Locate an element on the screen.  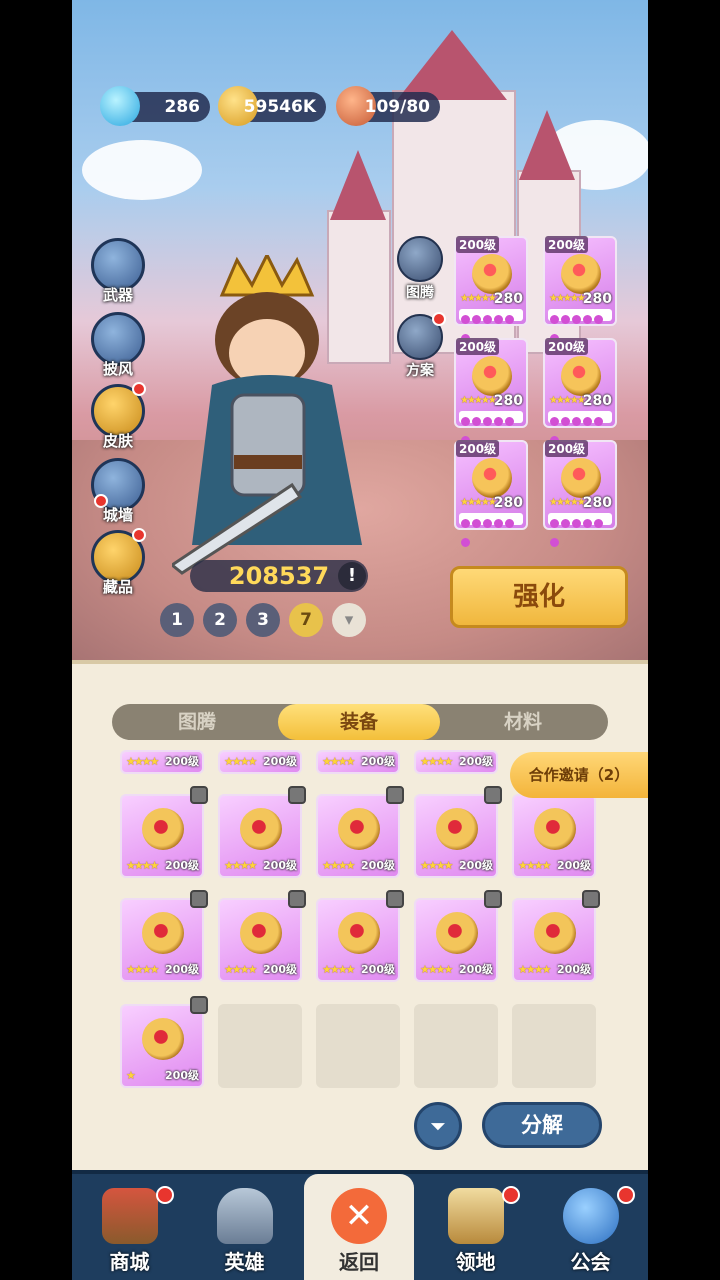
side-skin-button: 皮肤 is located at coordinates (118, 416).